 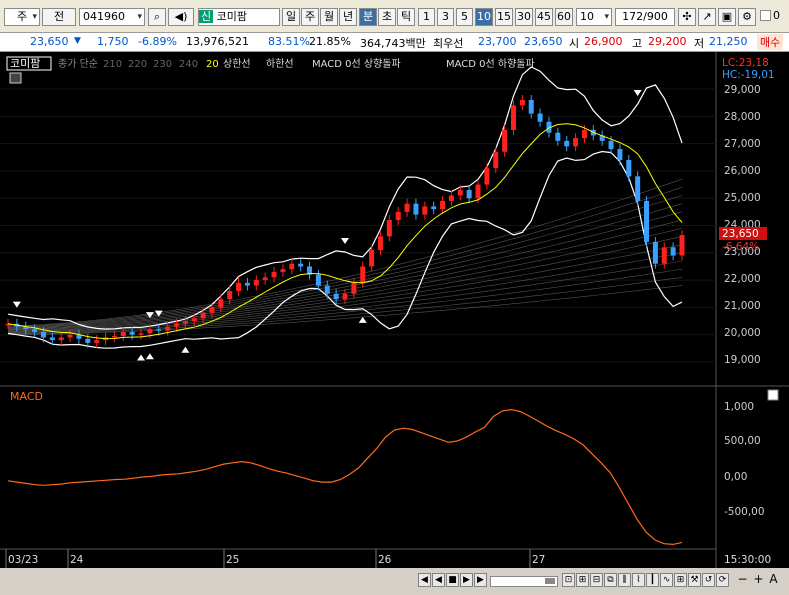 I want to click on crosshair-button: ✣, so click(x=687, y=17).